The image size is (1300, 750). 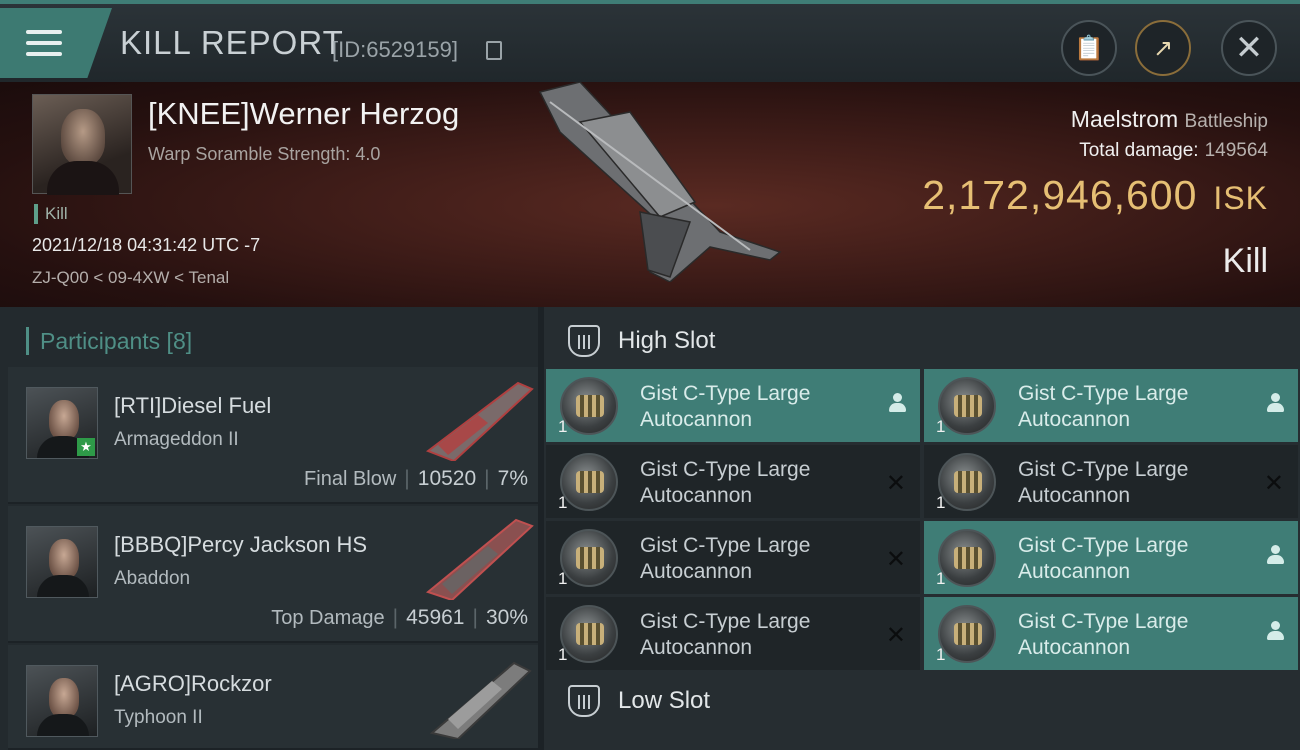 What do you see at coordinates (232, 42) in the screenshot?
I see `page-title: KILL REPORT` at bounding box center [232, 42].